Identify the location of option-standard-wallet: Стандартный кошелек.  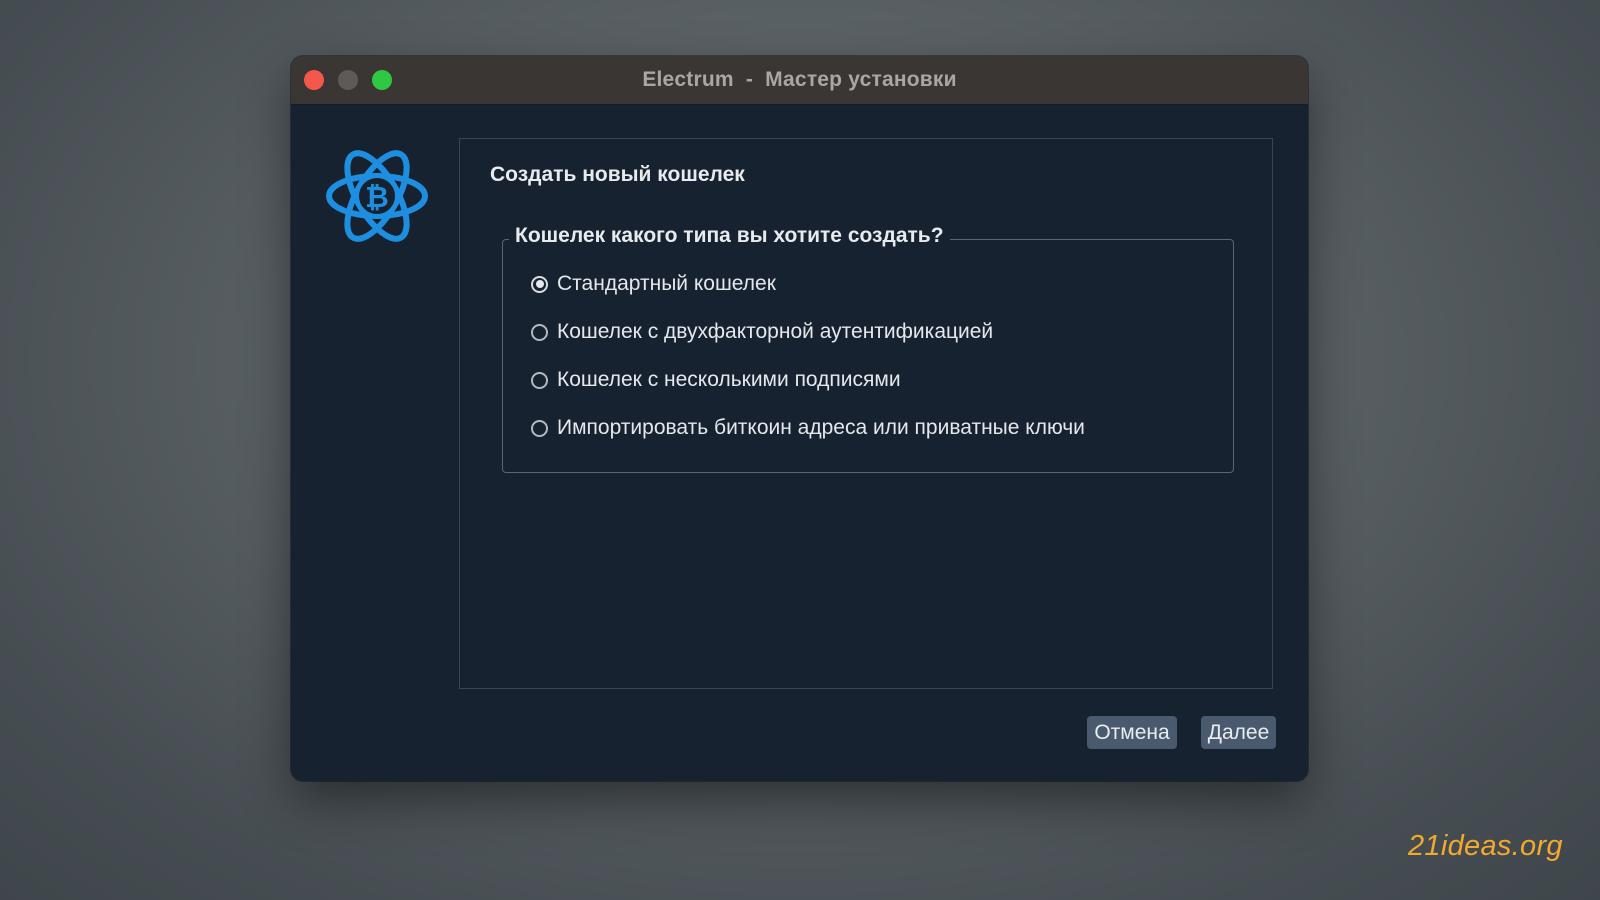
(653, 284).